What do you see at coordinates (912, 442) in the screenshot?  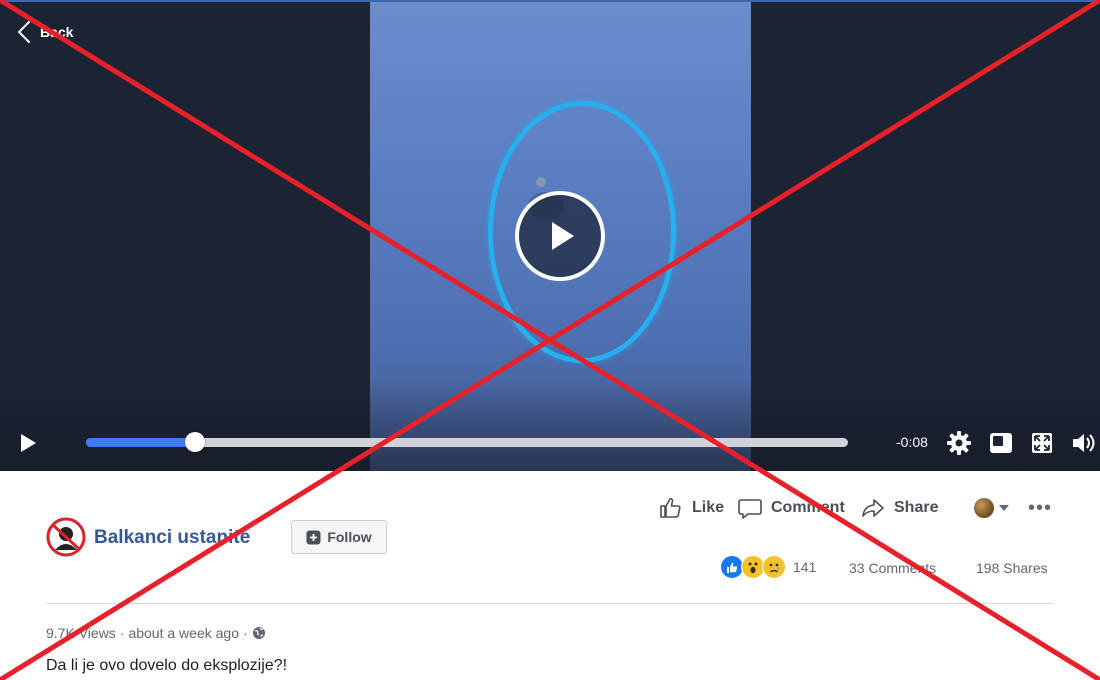 I see `remaining-time: -0:08` at bounding box center [912, 442].